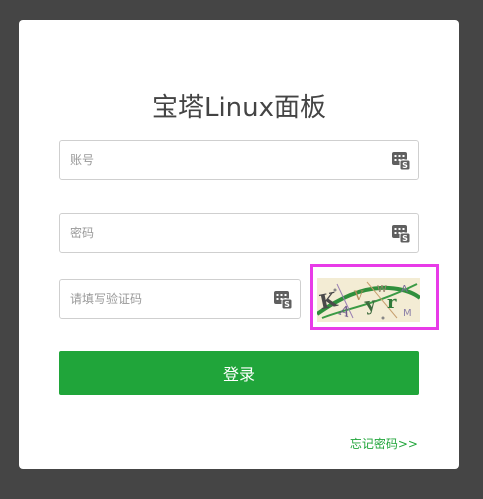 The height and width of the screenshot is (499, 483). Describe the element at coordinates (239, 373) in the screenshot. I see `login-button: 登录` at that location.